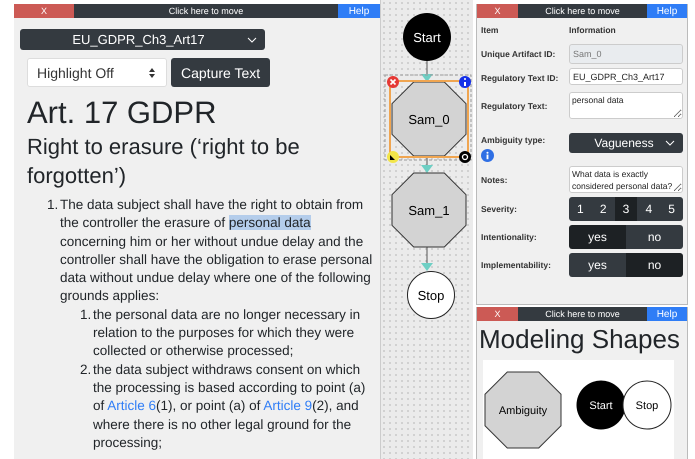 Image resolution: width=695 pixels, height=459 pixels. Describe the element at coordinates (465, 82) in the screenshot. I see `info-handle-icon` at that location.